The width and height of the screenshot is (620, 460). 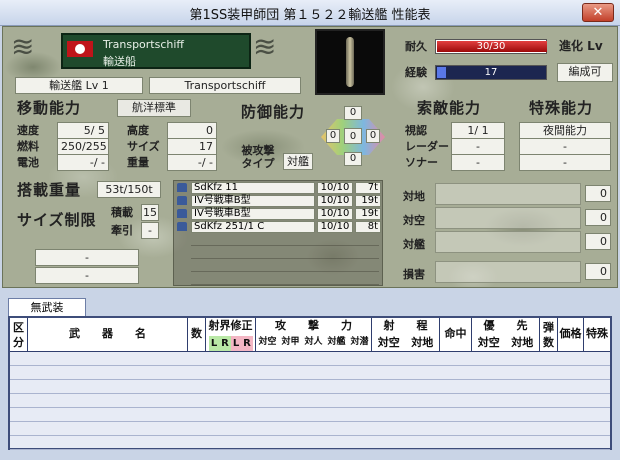 I want to click on detection-header: 索敵能力, so click(x=449, y=108).